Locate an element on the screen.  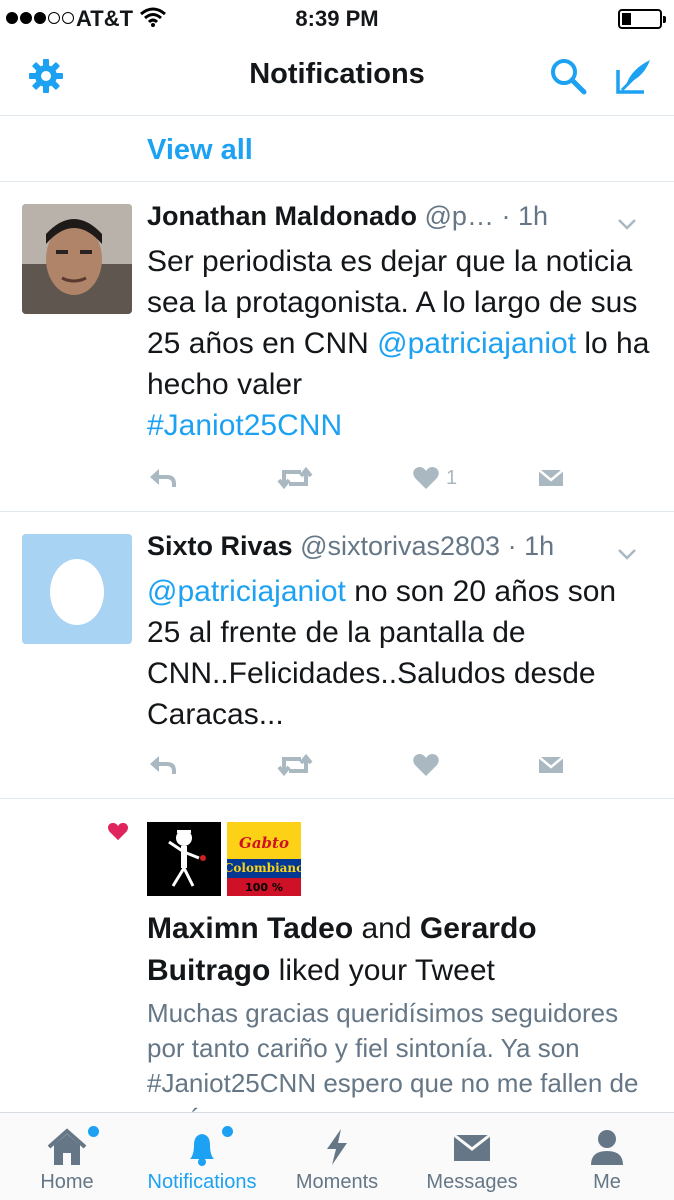
avatar-egg-default is located at coordinates (77, 589).